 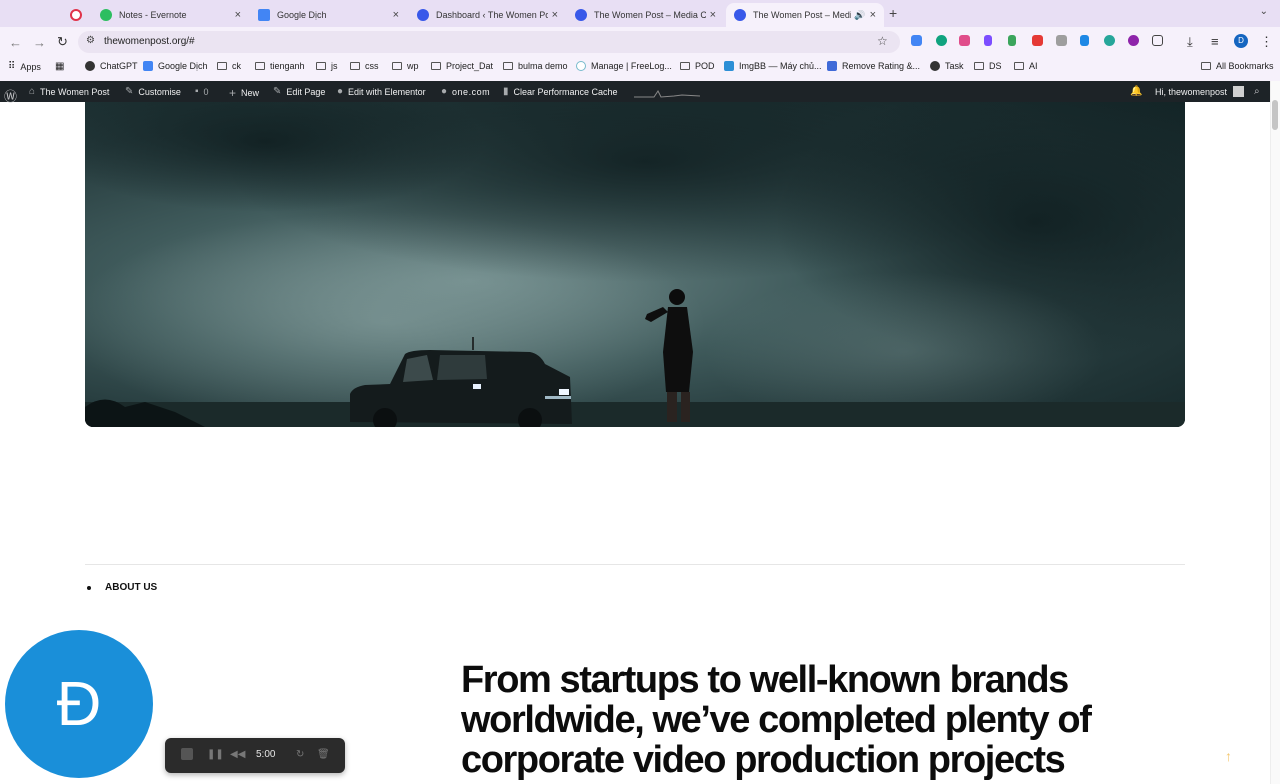 What do you see at coordinates (1061, 40) in the screenshot?
I see `camera-ext-icon` at bounding box center [1061, 40].